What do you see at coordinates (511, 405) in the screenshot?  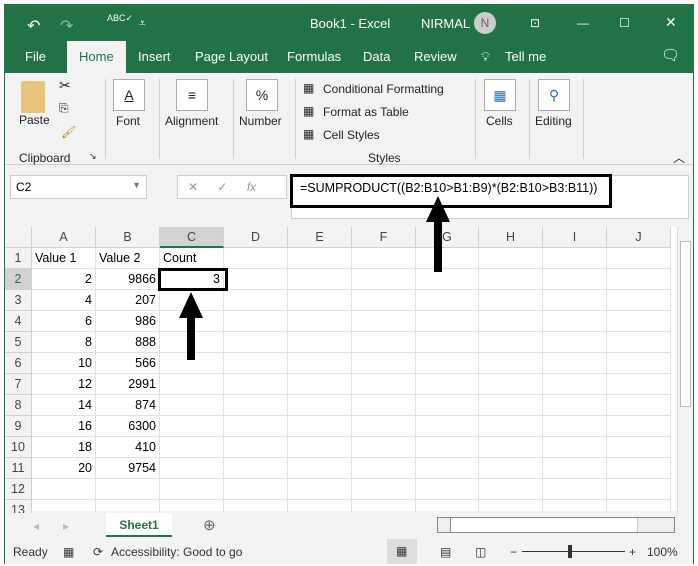 I see `cell-h8` at bounding box center [511, 405].